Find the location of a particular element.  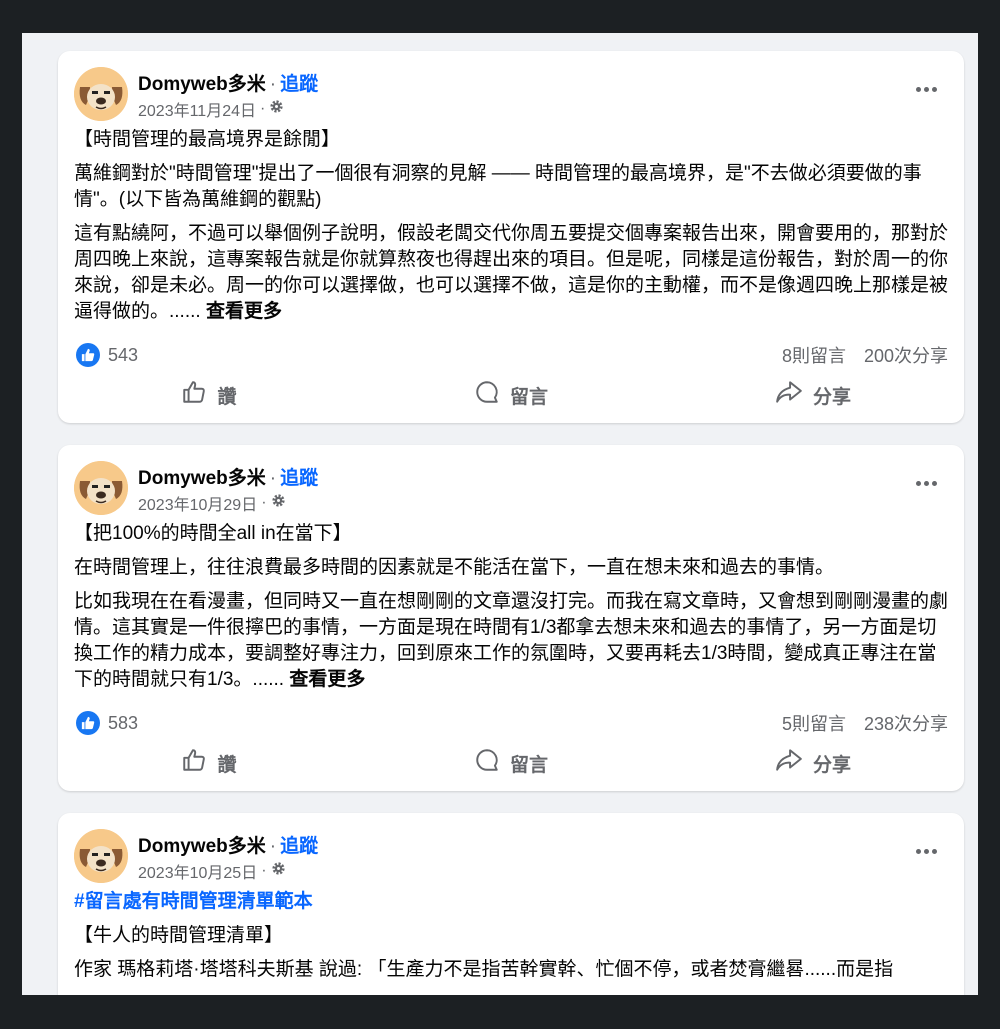

post-date: 2023年10月29日 is located at coordinates (197, 503).